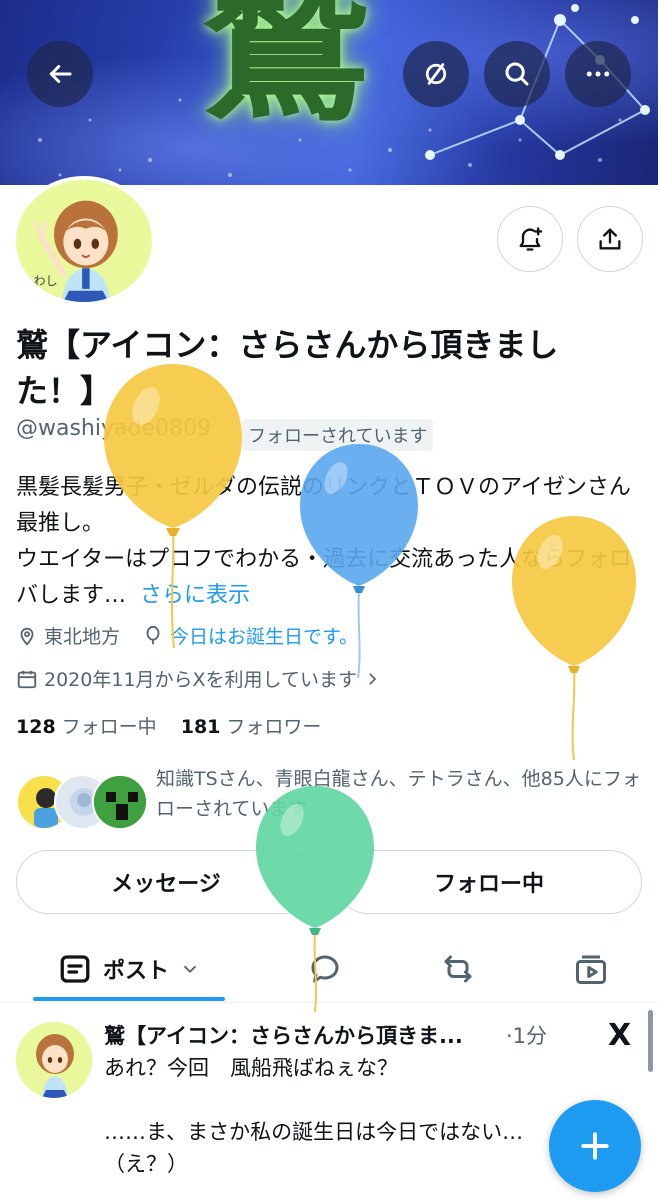 The height and width of the screenshot is (1200, 658). I want to click on share-icon, so click(610, 239).